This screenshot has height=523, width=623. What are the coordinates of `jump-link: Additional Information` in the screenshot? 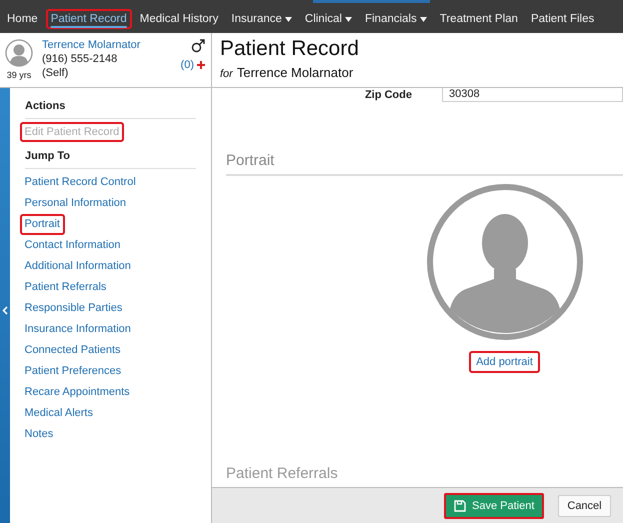 It's located at (78, 266).